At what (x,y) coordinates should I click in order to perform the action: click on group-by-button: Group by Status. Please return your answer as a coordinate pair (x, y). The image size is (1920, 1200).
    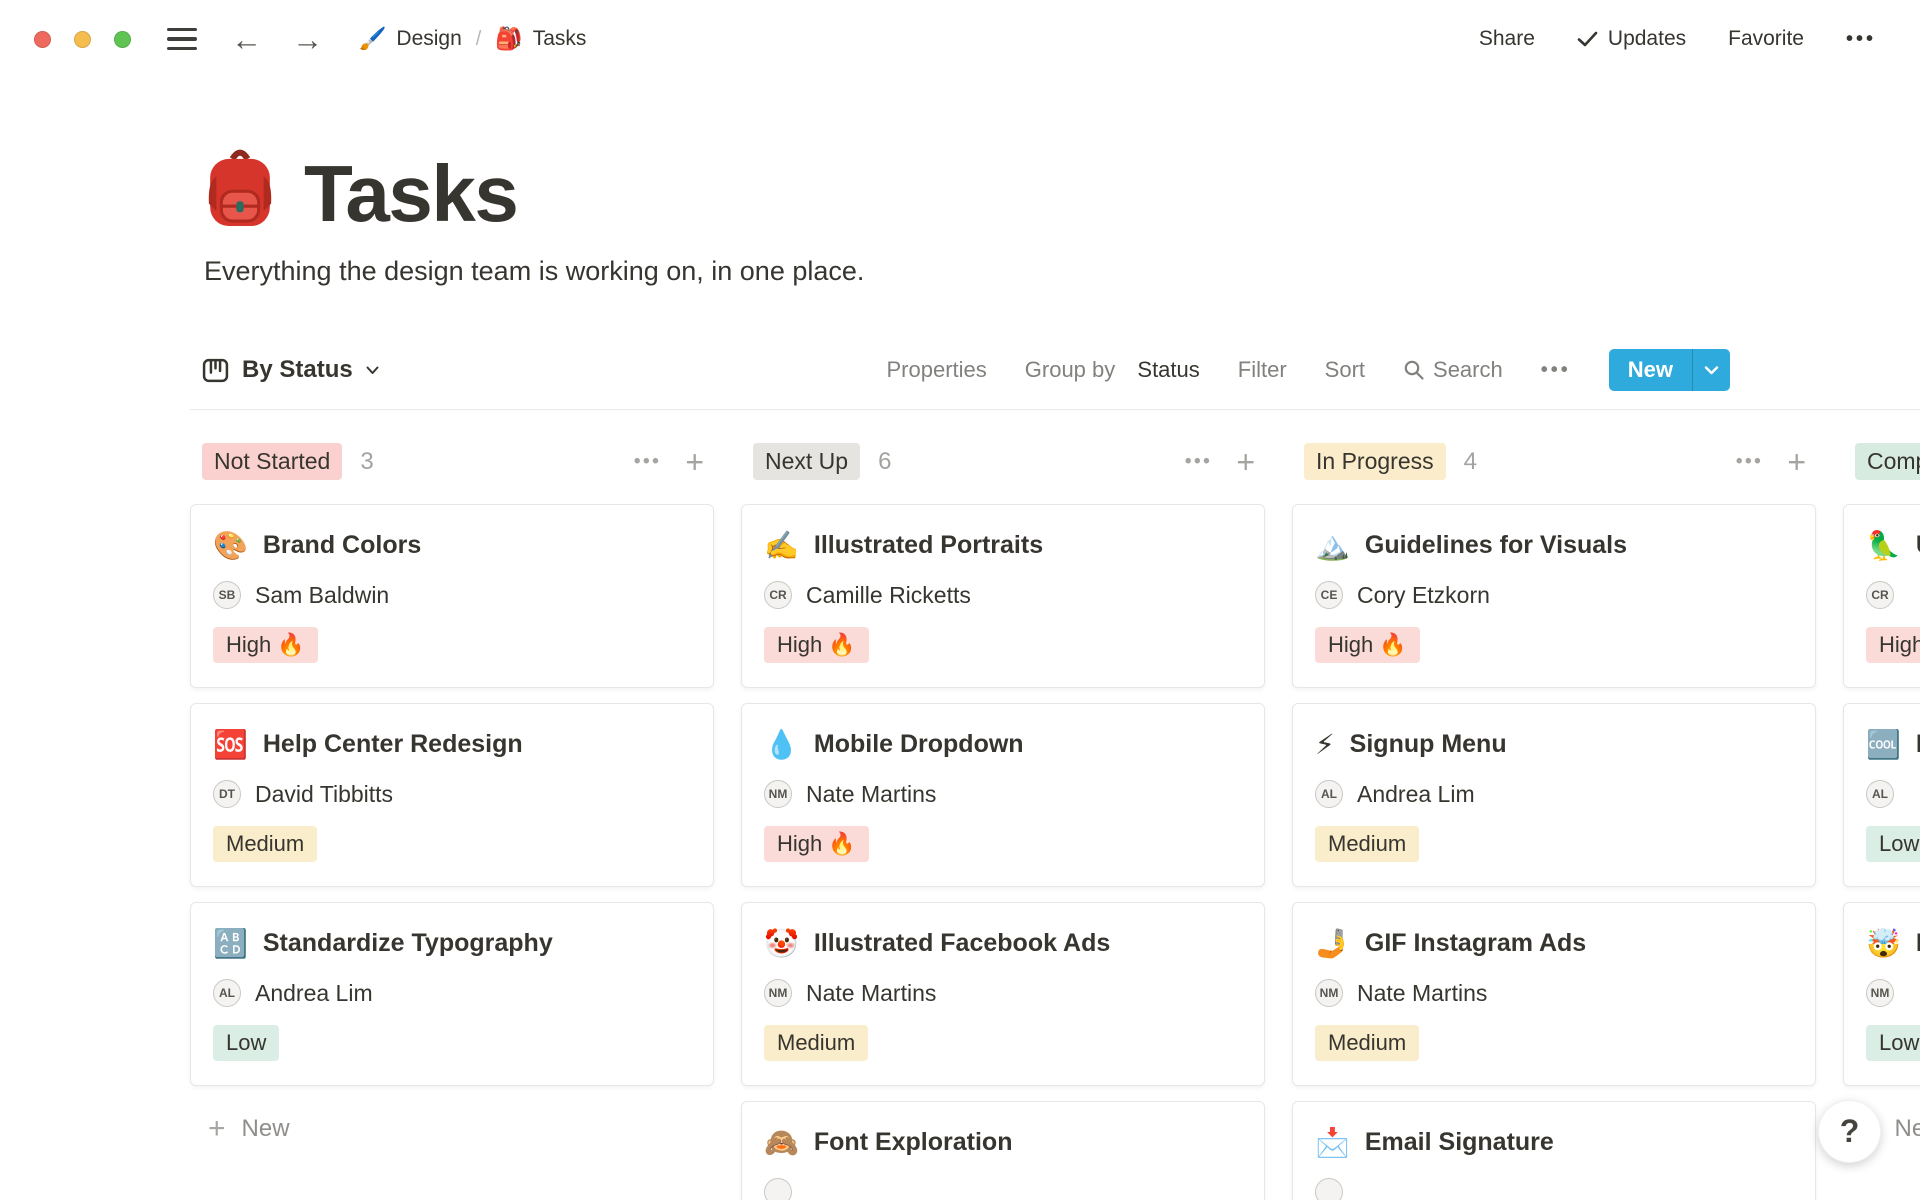
    Looking at the image, I should click on (1112, 370).